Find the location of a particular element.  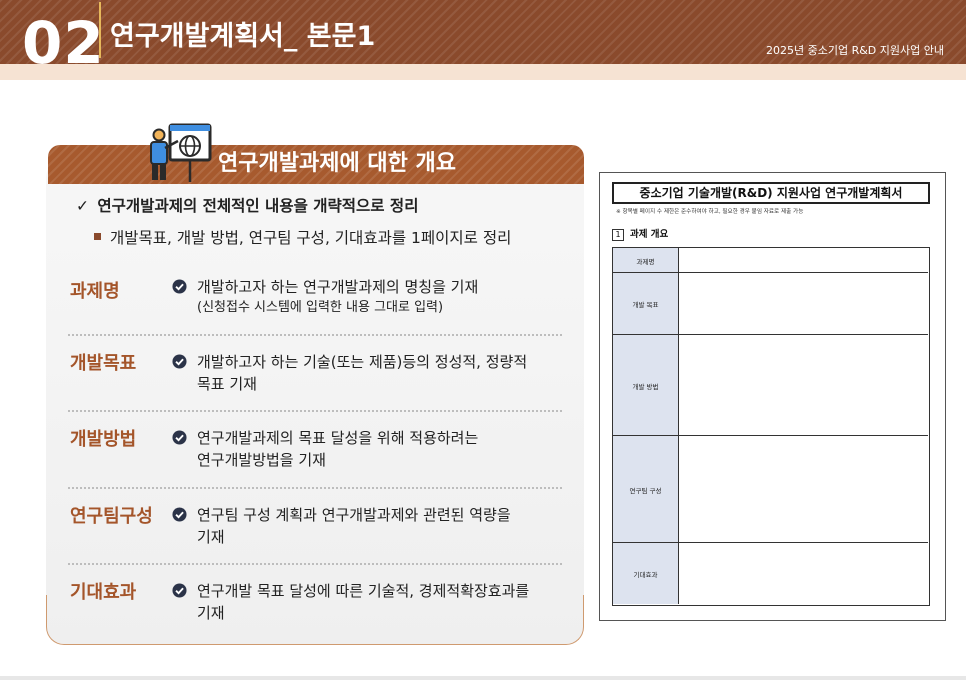

header-bottom-band is located at coordinates (483, 72).